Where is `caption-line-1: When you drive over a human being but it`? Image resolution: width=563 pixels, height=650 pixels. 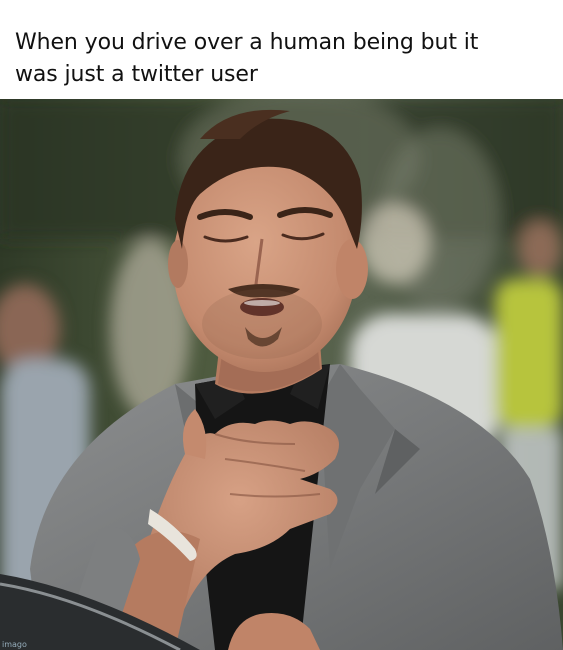 caption-line-1: When you drive over a human being but it is located at coordinates (247, 42).